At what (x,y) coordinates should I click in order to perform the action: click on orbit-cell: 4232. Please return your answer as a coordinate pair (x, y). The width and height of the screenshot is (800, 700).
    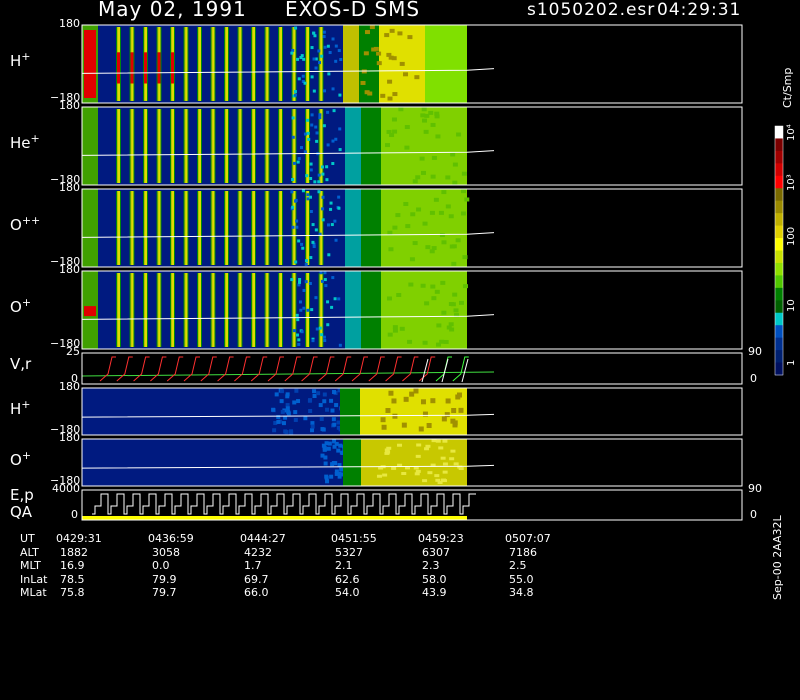
    Looking at the image, I should click on (258, 552).